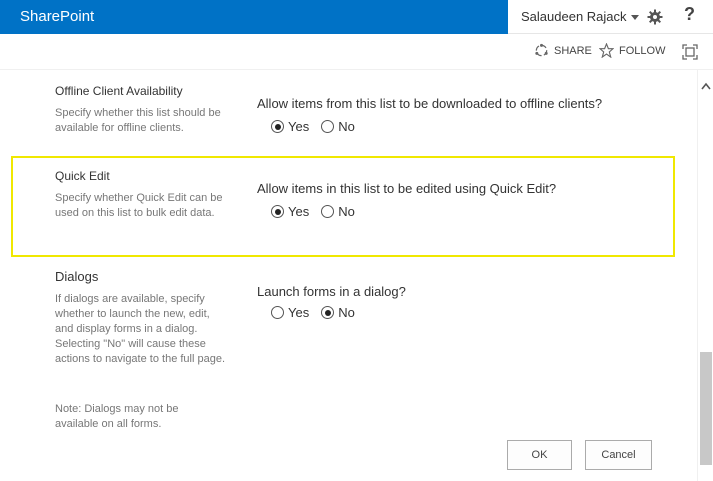 This screenshot has width=713, height=481. I want to click on user-area: Salaudeen Rajack ?, so click(610, 17).